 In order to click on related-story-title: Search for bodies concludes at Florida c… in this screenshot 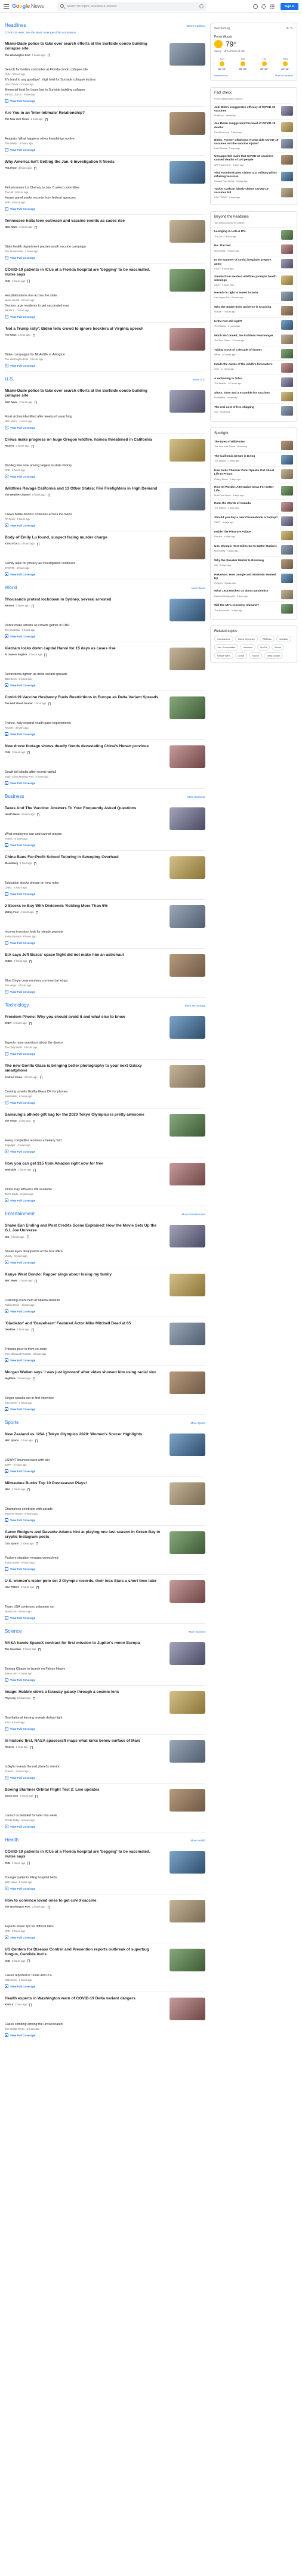, I will do `click(105, 70)`.